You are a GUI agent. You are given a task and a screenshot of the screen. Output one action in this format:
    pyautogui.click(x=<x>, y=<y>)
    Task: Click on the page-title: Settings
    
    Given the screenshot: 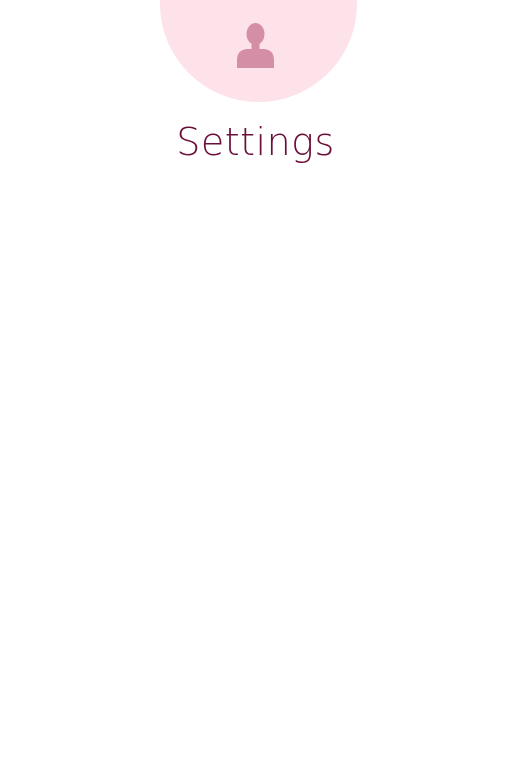 What is the action you would take?
    pyautogui.click(x=255, y=142)
    